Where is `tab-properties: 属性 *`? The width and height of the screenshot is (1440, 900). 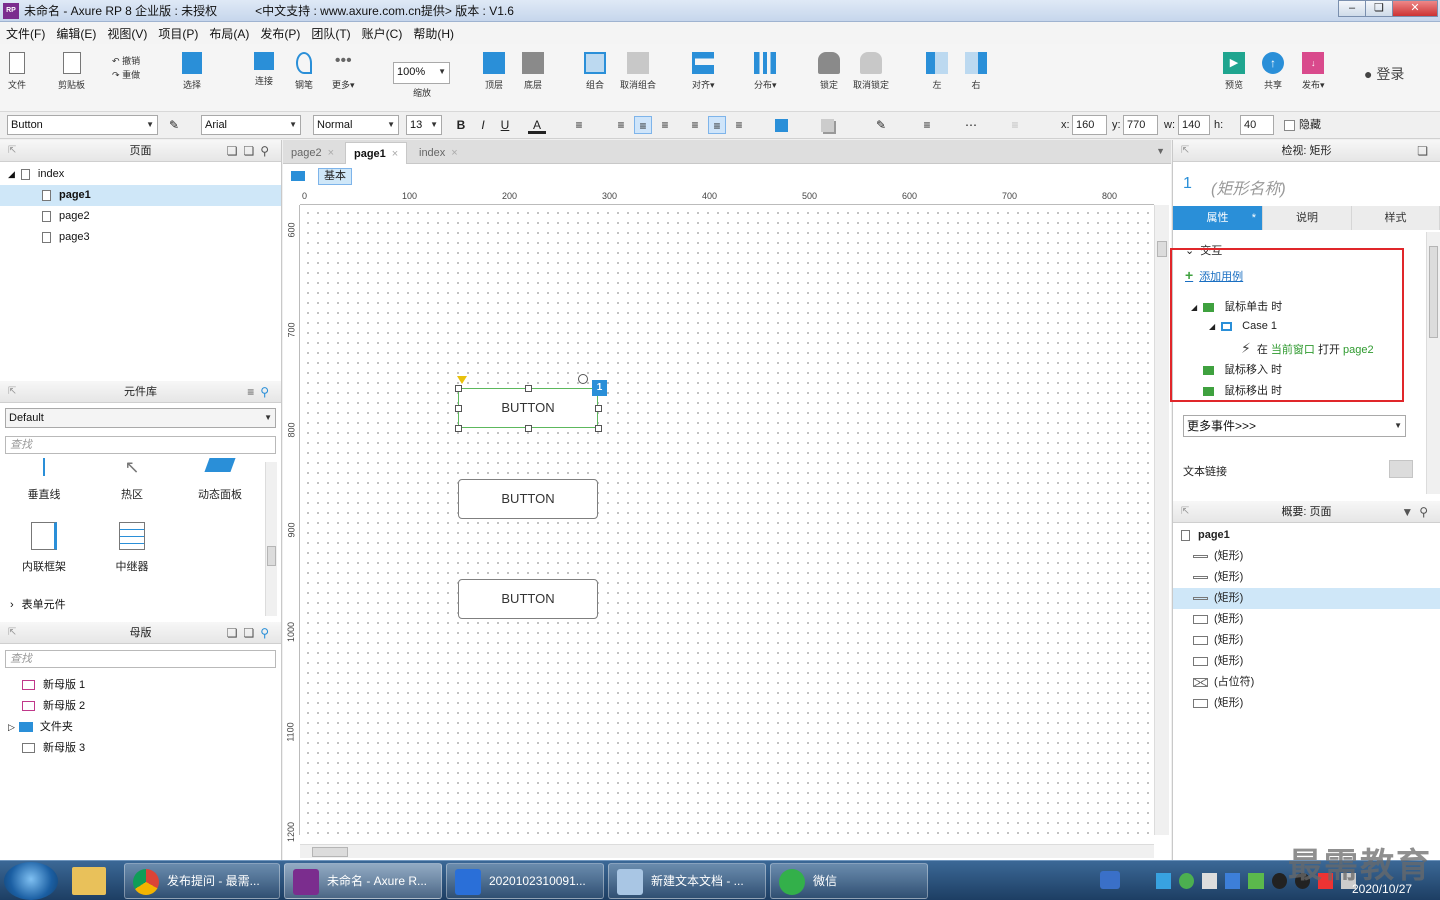 tab-properties: 属性 * is located at coordinates (1218, 218).